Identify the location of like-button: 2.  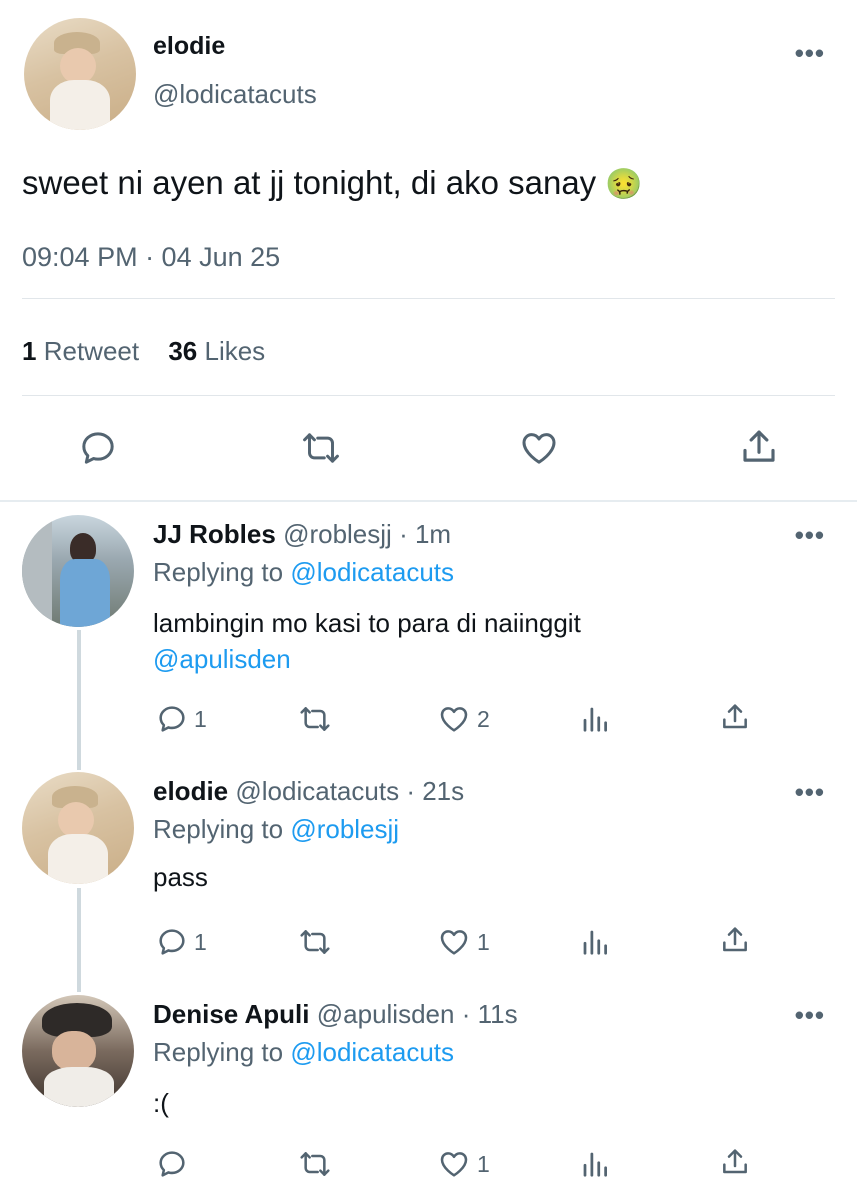
(463, 719).